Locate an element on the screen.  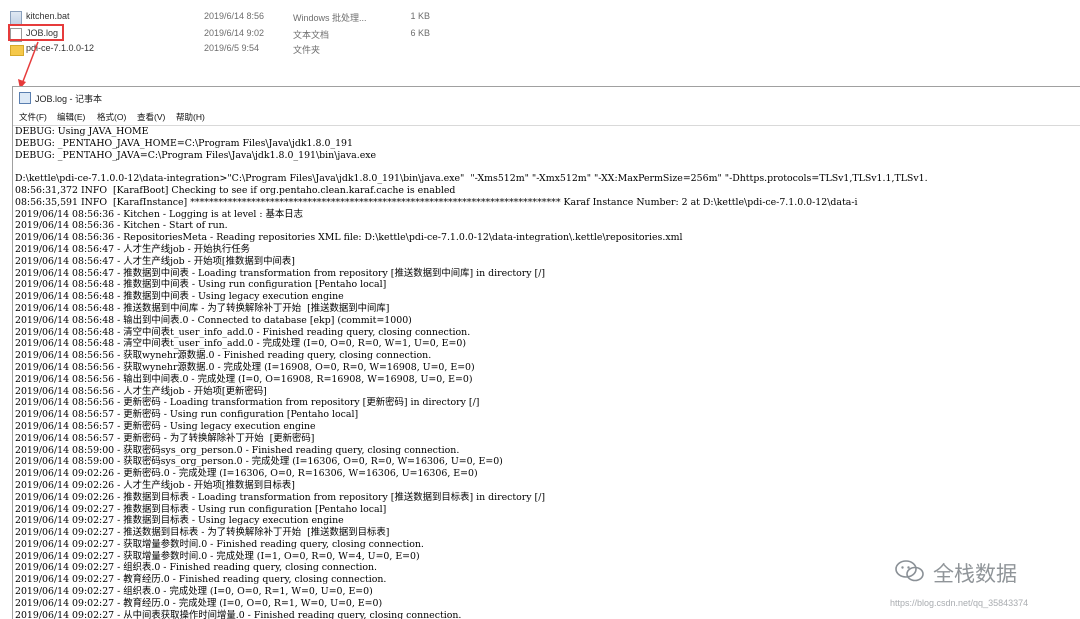
menu-view: 查看(V) is located at coordinates (151, 117).